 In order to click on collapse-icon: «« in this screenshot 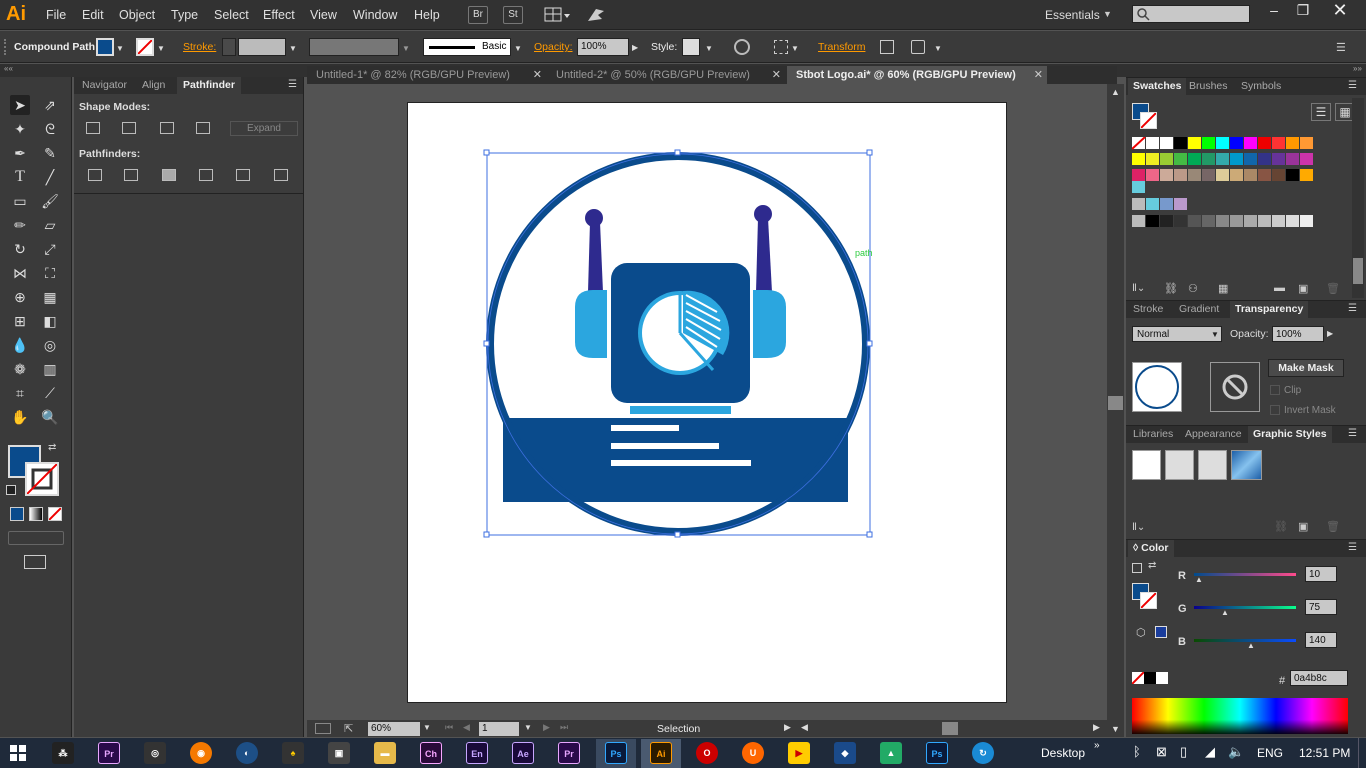, I will do `click(8, 68)`.